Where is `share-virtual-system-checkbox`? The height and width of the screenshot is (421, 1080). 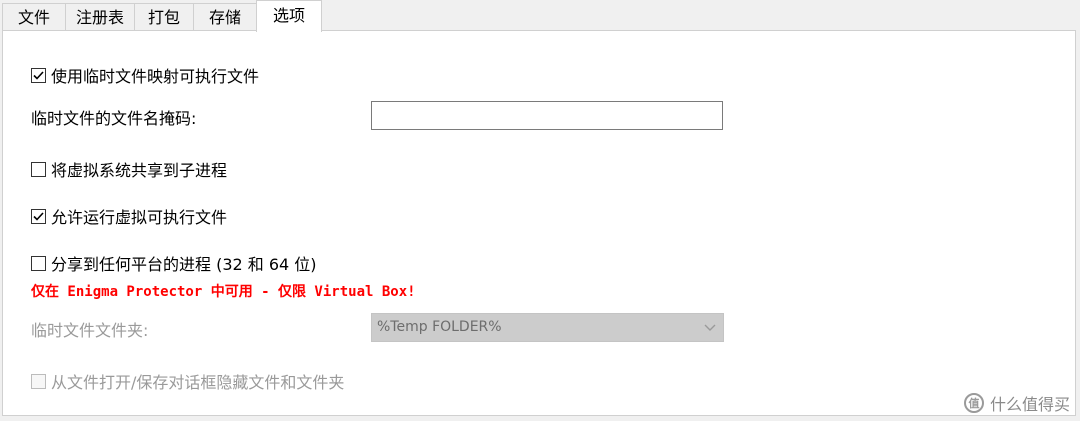
share-virtual-system-checkbox is located at coordinates (38, 169).